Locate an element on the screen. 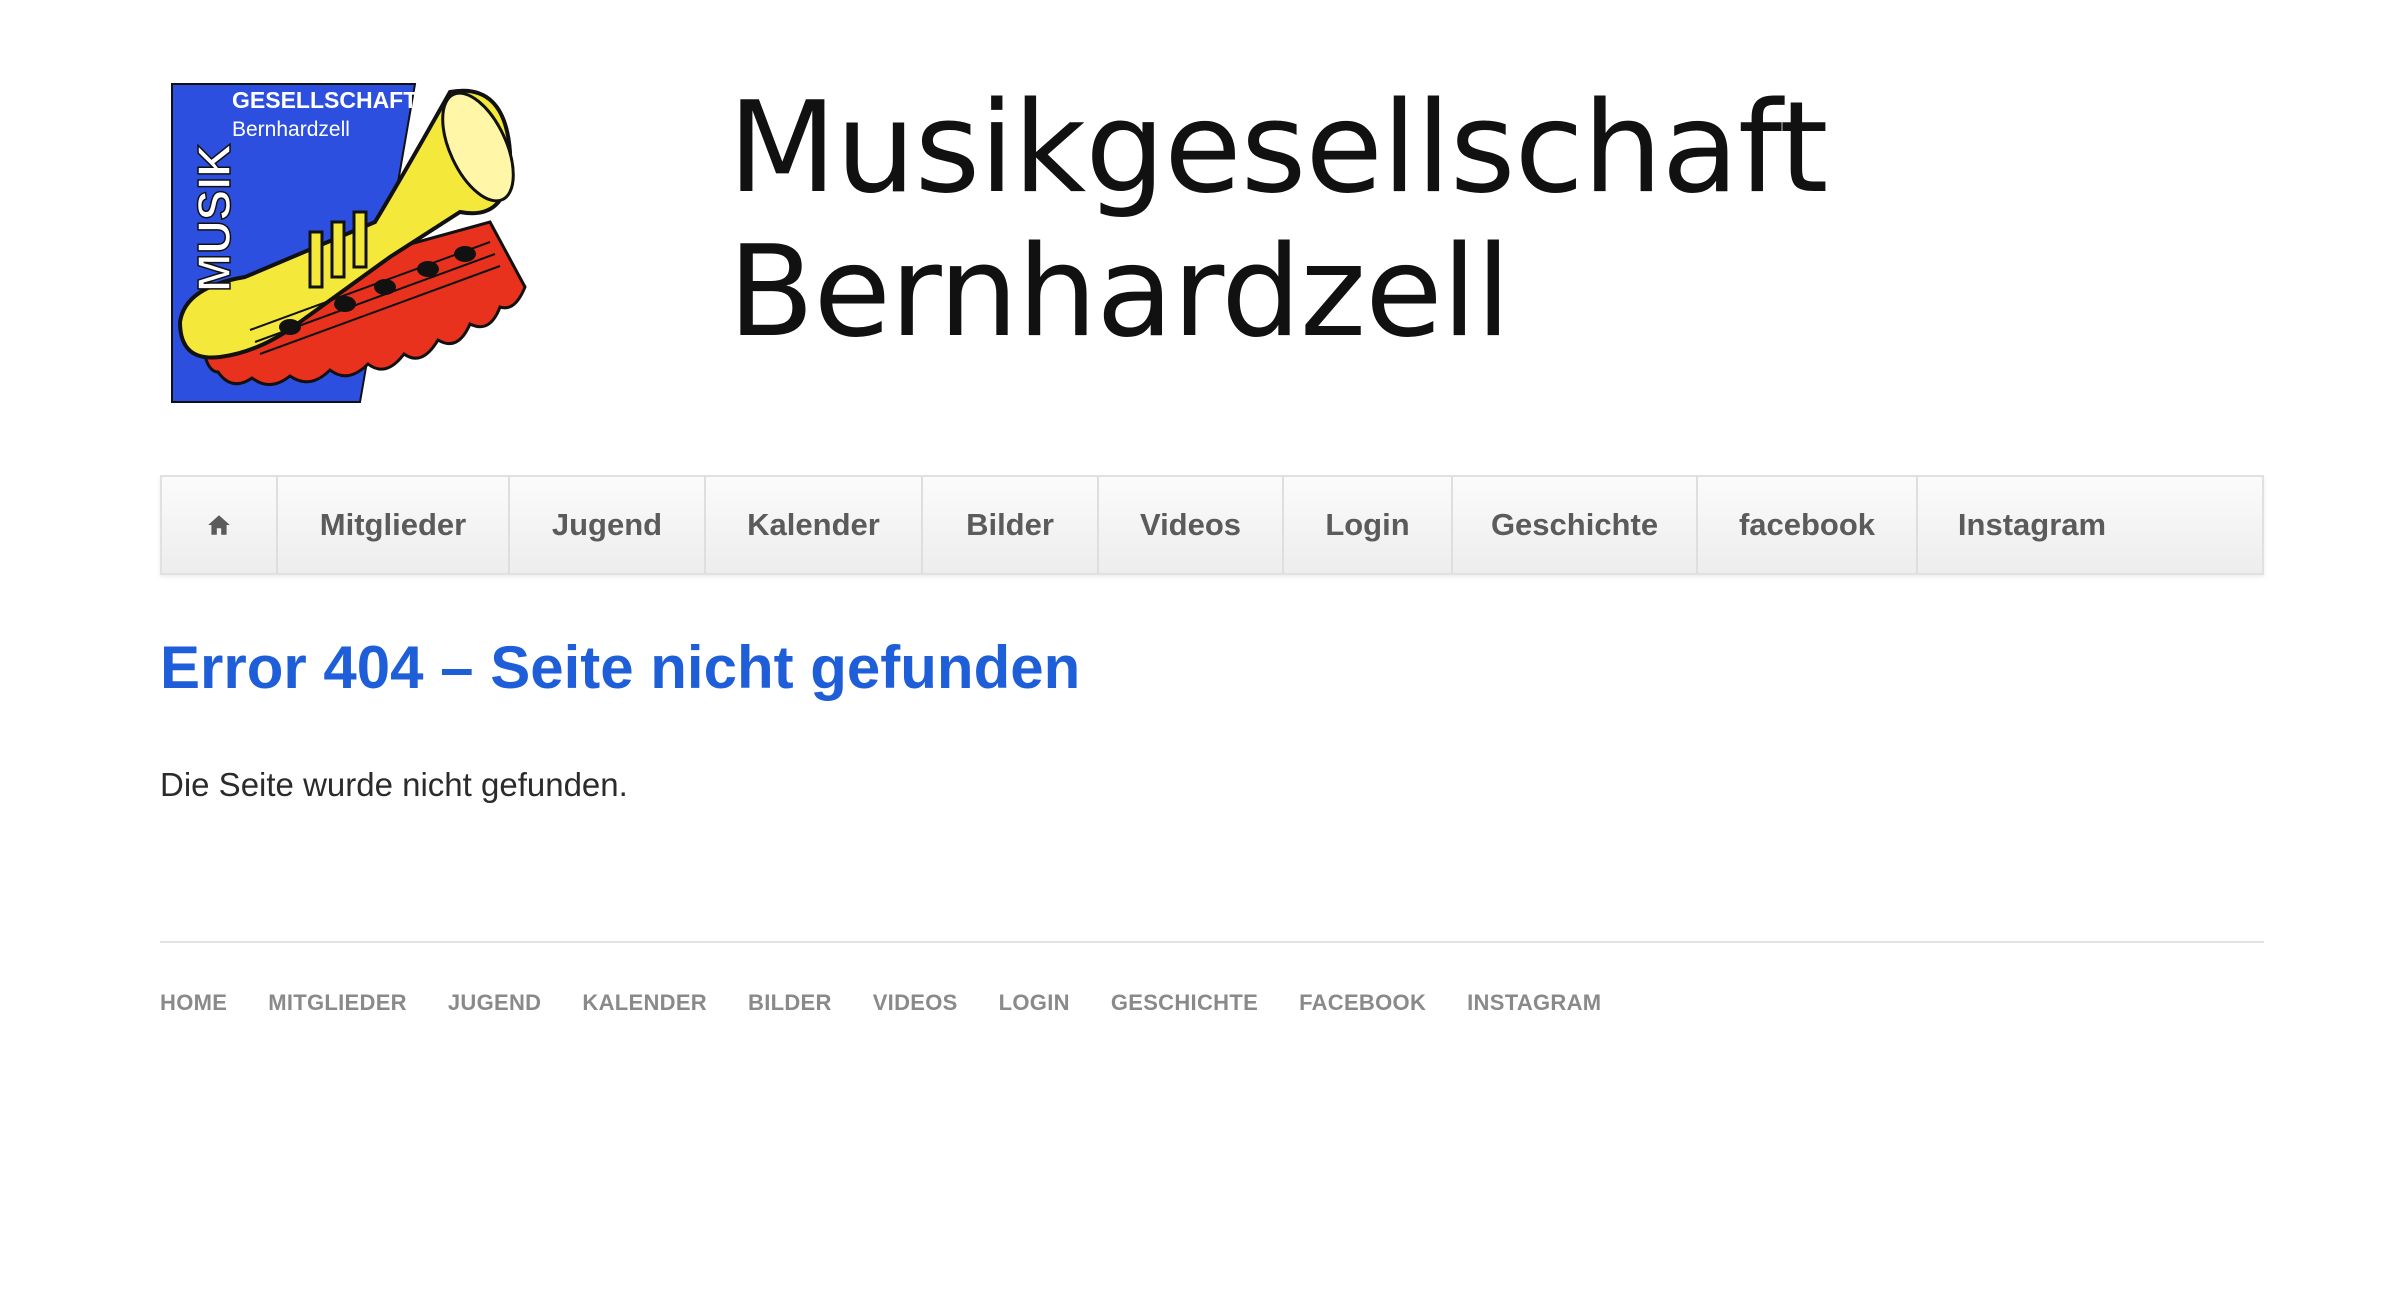 Image resolution: width=2400 pixels, height=1298 pixels. nav-item-home is located at coordinates (220, 525).